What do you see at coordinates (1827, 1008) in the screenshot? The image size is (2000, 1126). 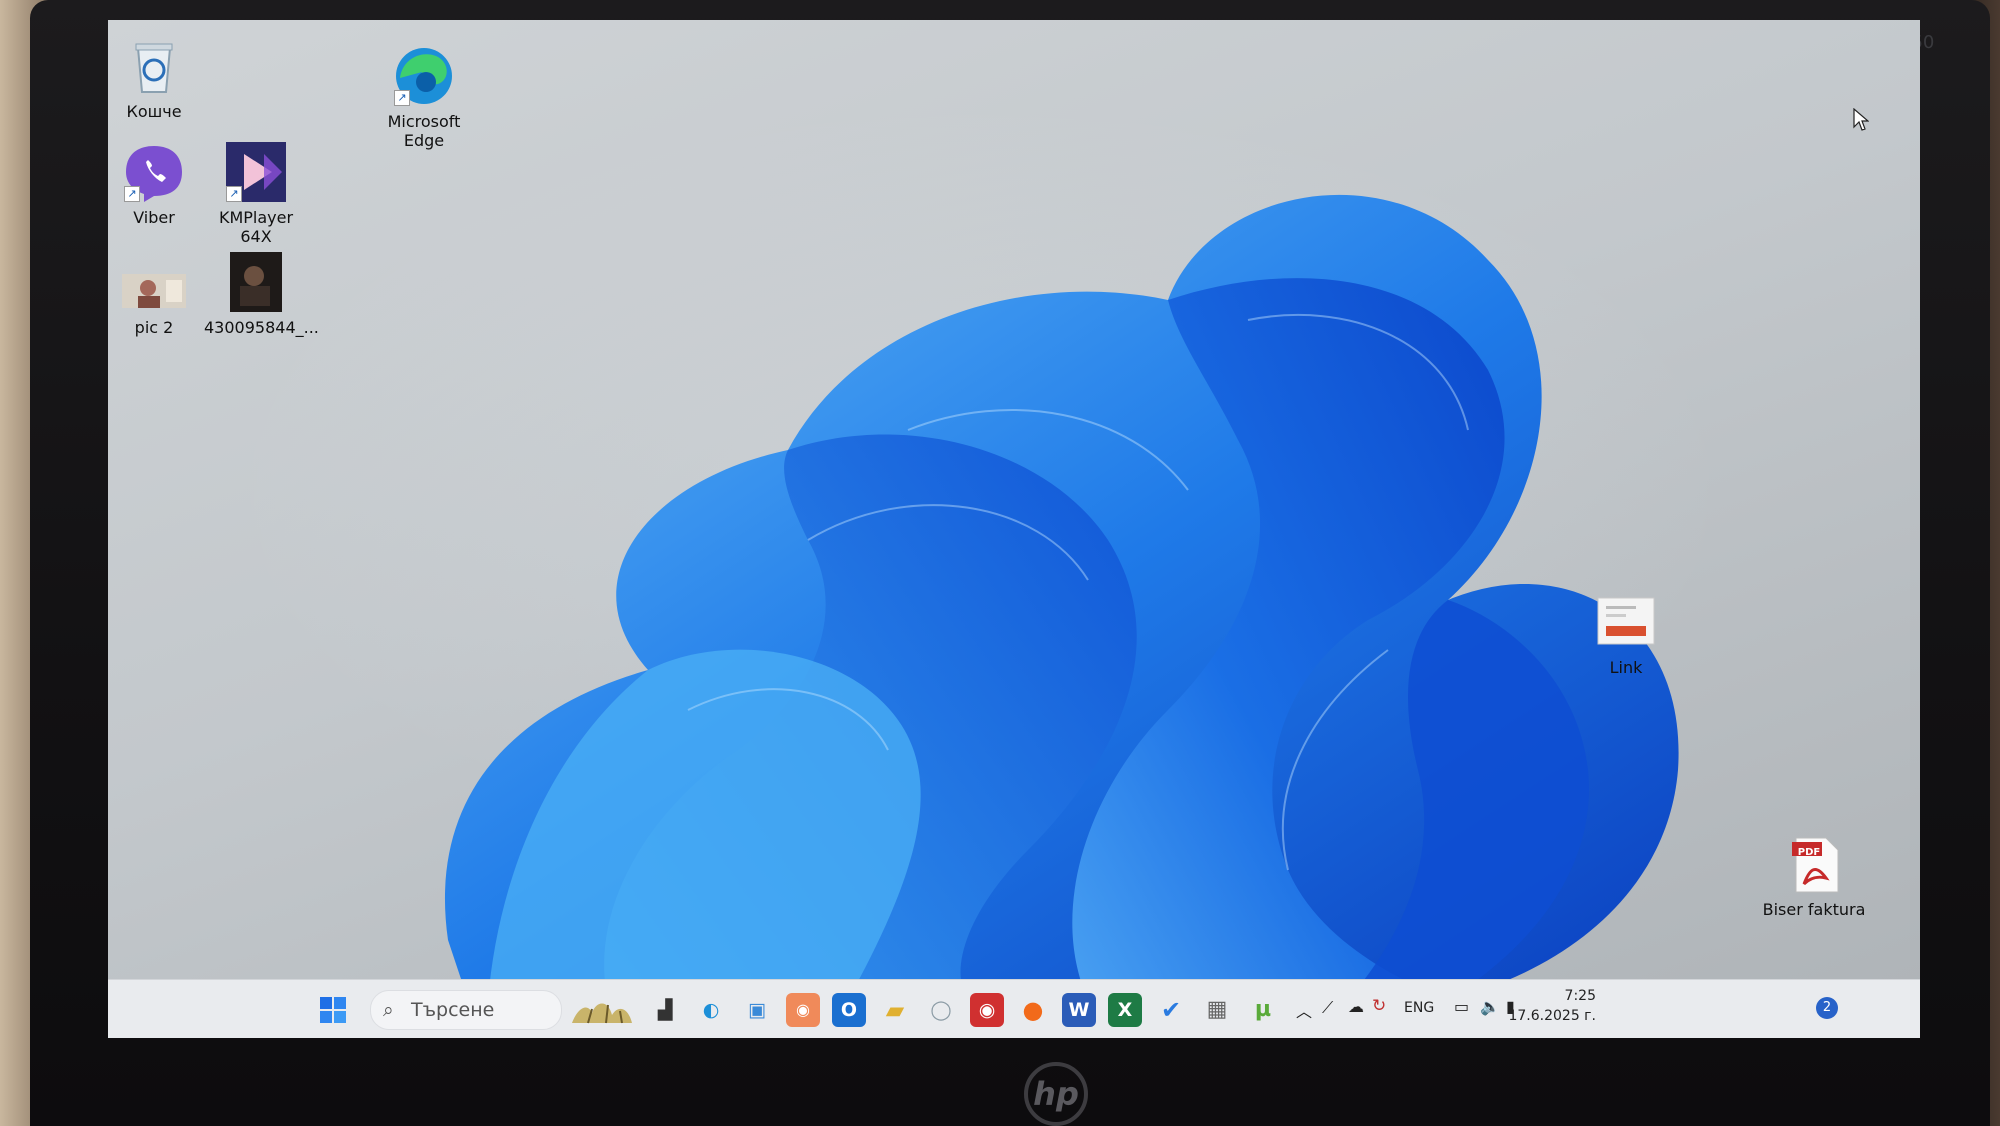 I see `notification-badge: 2` at bounding box center [1827, 1008].